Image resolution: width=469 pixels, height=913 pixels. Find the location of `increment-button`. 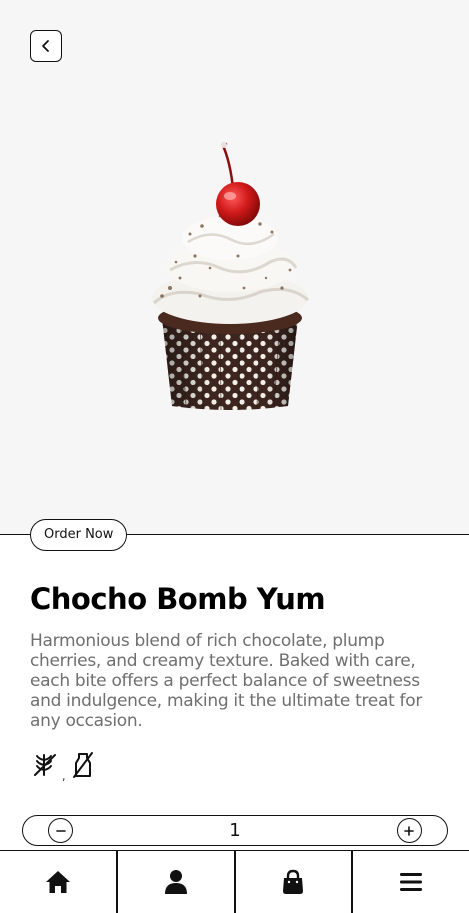

increment-button is located at coordinates (409, 830).